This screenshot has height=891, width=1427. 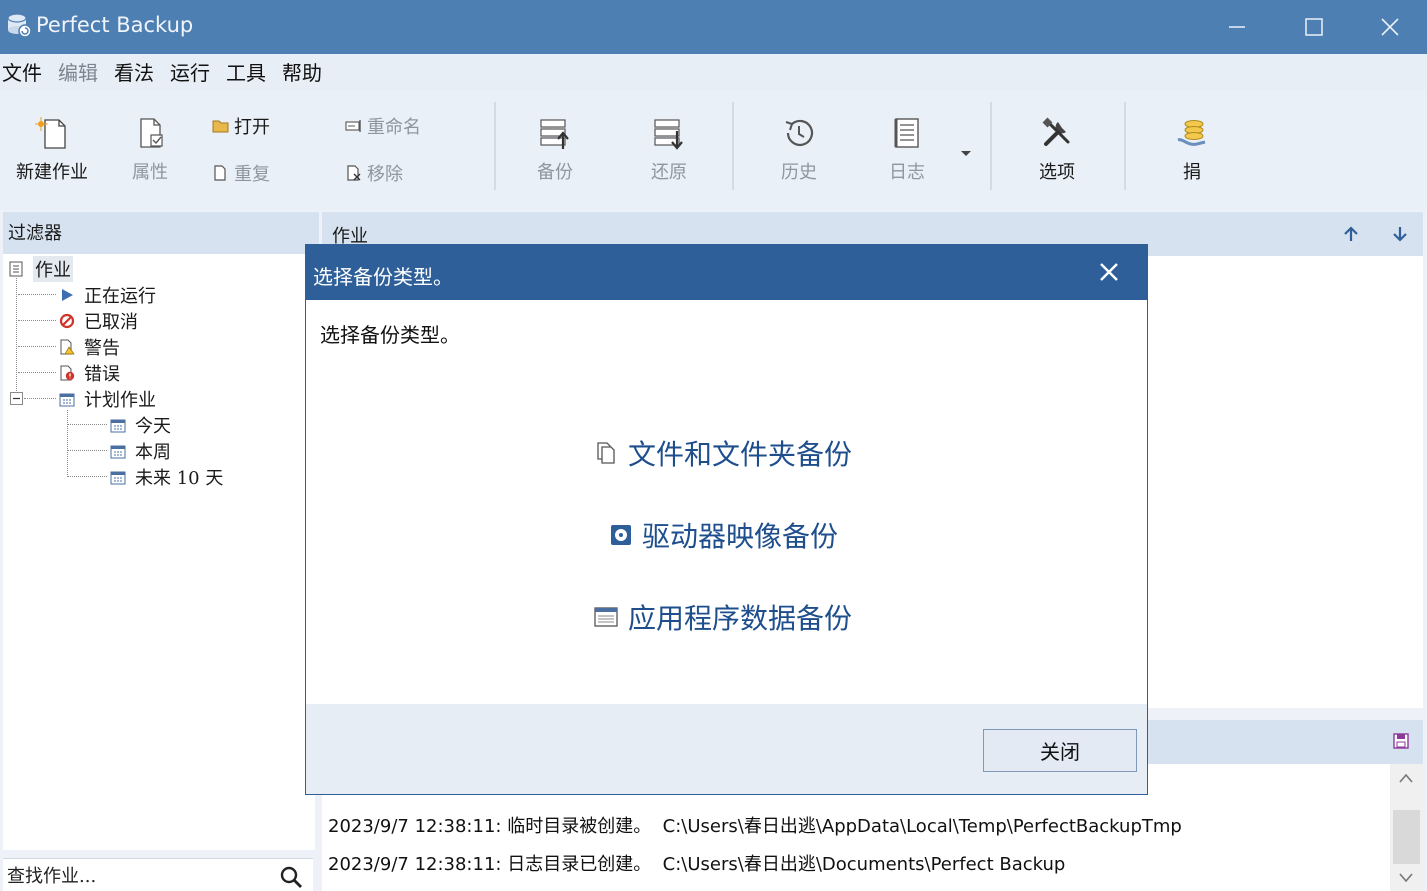 I want to click on maximize-icon, so click(x=1314, y=27).